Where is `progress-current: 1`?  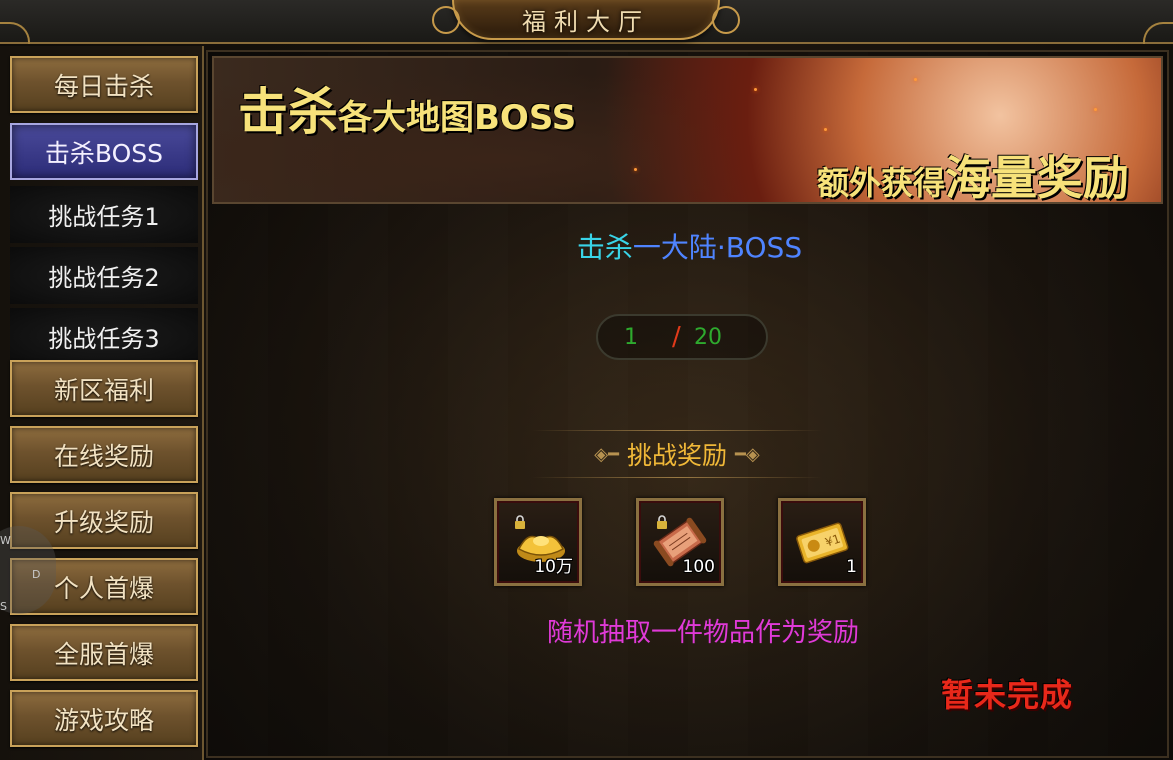 progress-current: 1 is located at coordinates (631, 337).